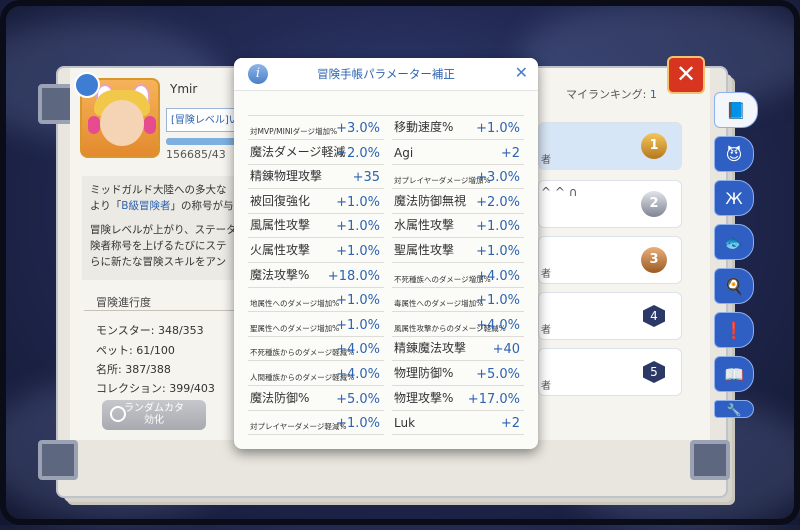 This screenshot has width=800, height=530. I want to click on parameter-cell: 対MVP/MINIダージ増加% +3.0%, so click(316, 128).